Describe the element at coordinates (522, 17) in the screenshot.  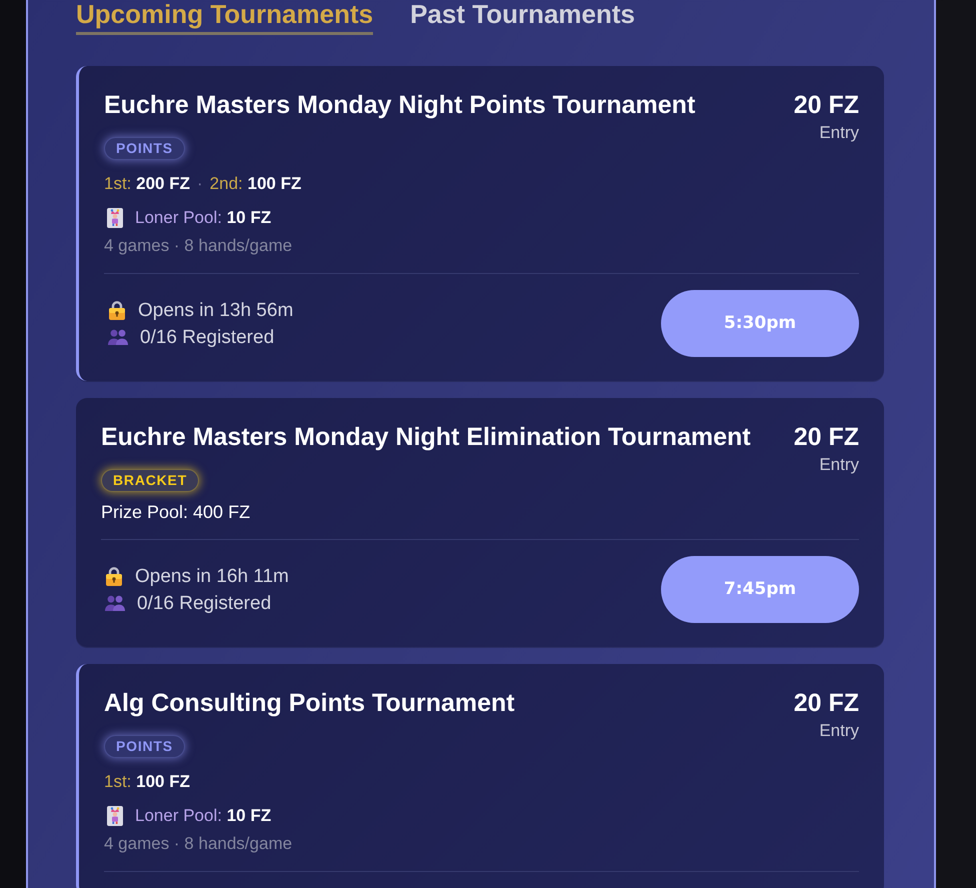
I see `tab: Past Tournaments` at that location.